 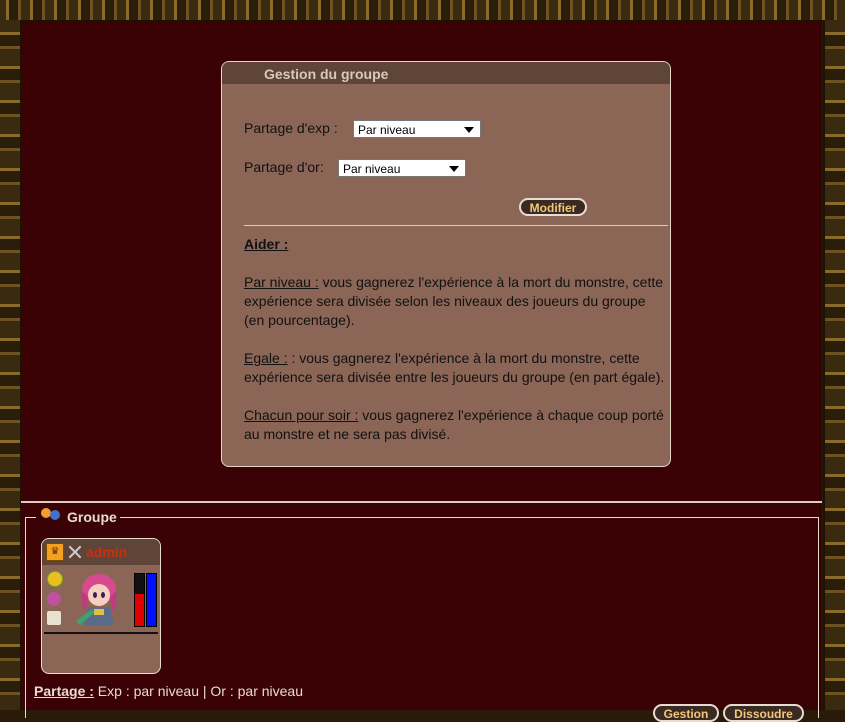 What do you see at coordinates (763, 713) in the screenshot?
I see `dissoudre-button: Dissoudre` at bounding box center [763, 713].